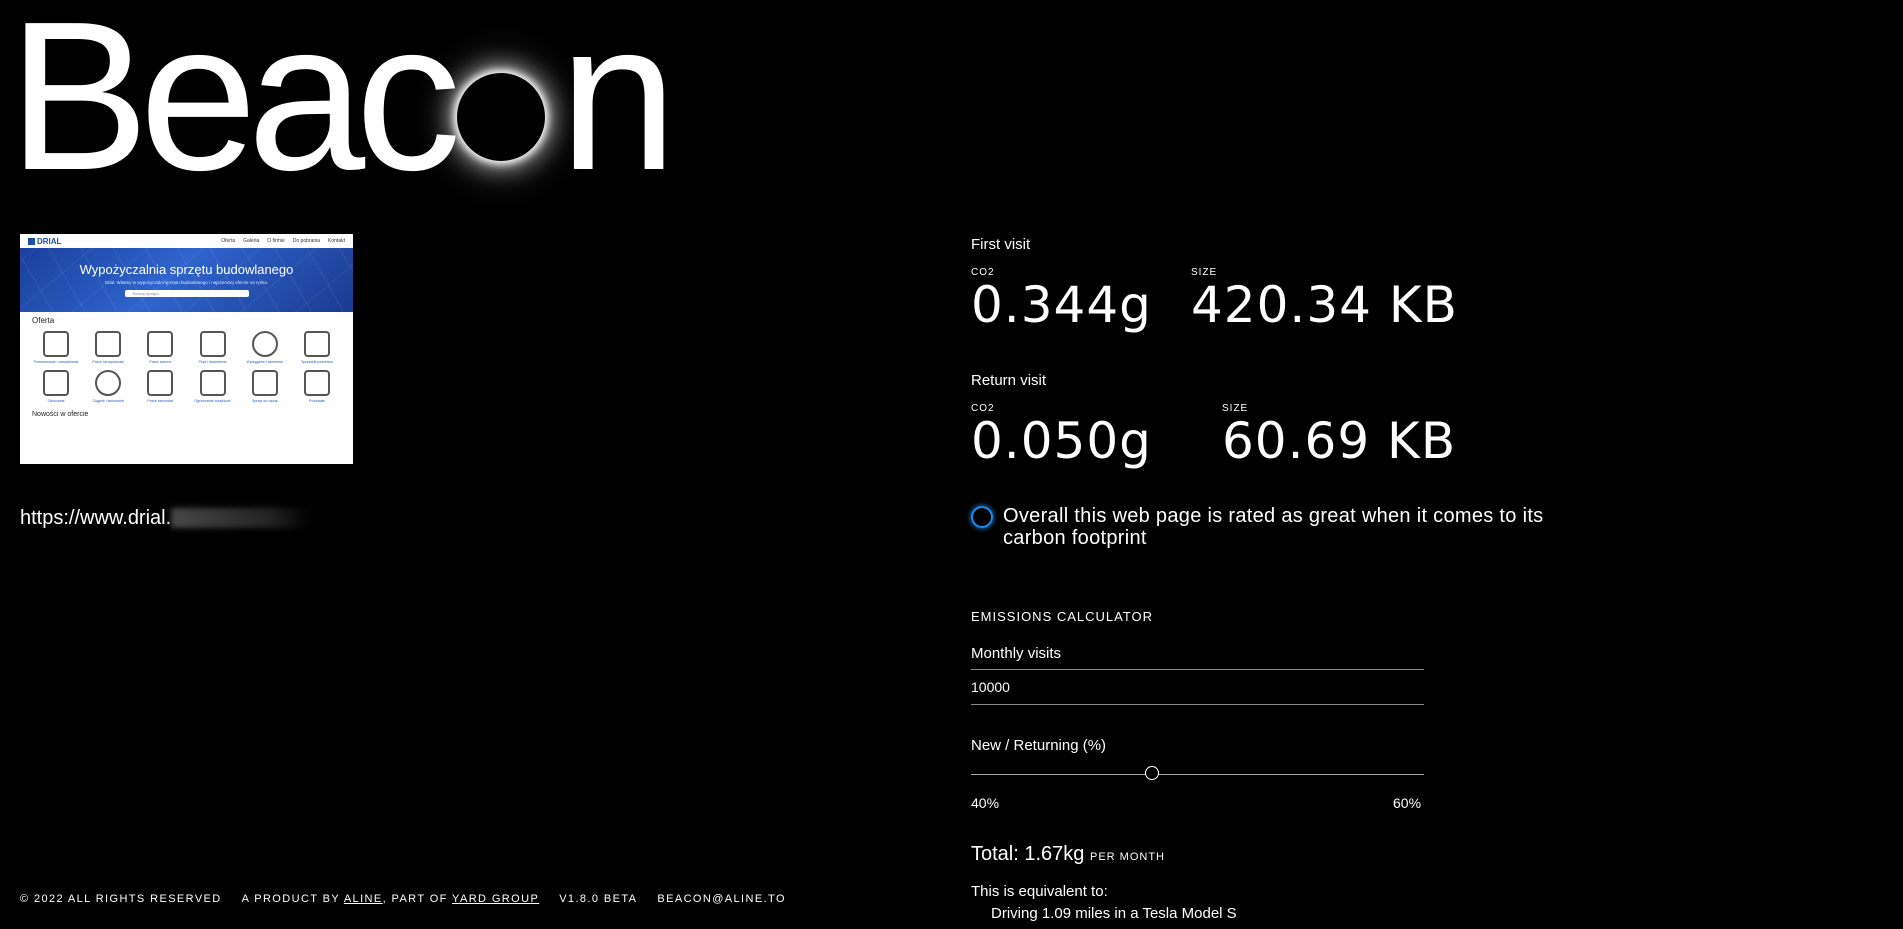 The image size is (1903, 929). What do you see at coordinates (1016, 653) in the screenshot?
I see `monthly-visits-label: Monthly visits` at bounding box center [1016, 653].